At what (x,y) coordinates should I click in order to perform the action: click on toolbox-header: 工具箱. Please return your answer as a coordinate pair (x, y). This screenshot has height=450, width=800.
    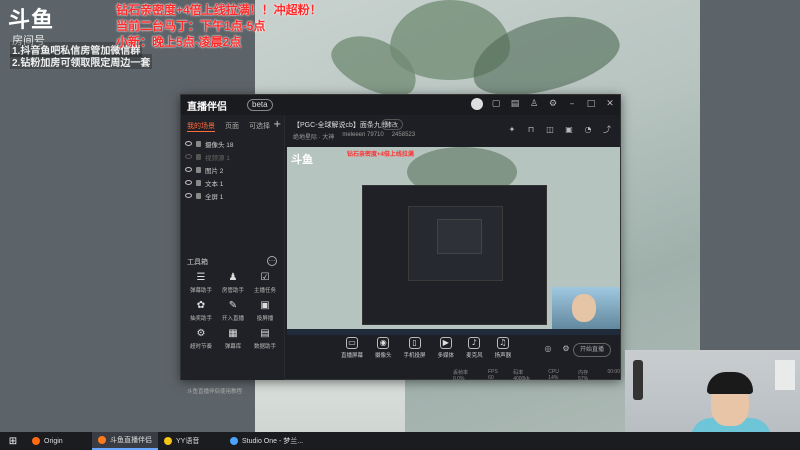
    Looking at the image, I should click on (197, 262).